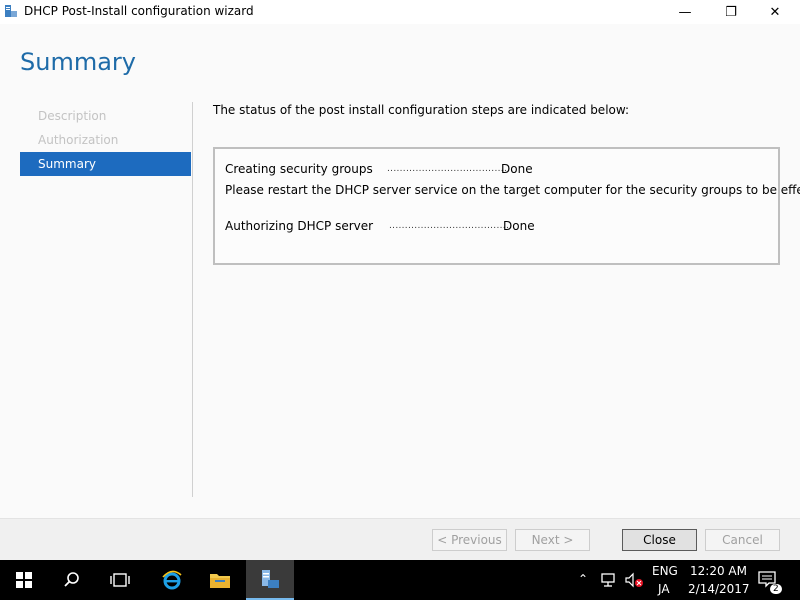  What do you see at coordinates (718, 571) in the screenshot?
I see `clock-time: 12:20 AM` at bounding box center [718, 571].